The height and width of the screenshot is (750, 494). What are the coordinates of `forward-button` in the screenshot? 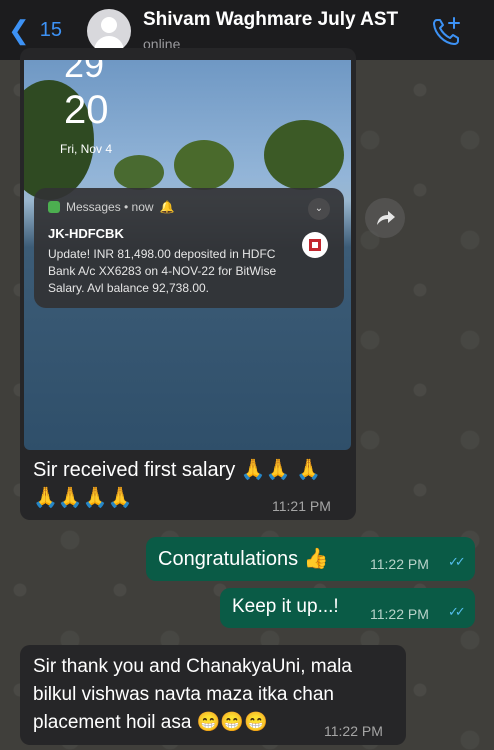 It's located at (385, 218).